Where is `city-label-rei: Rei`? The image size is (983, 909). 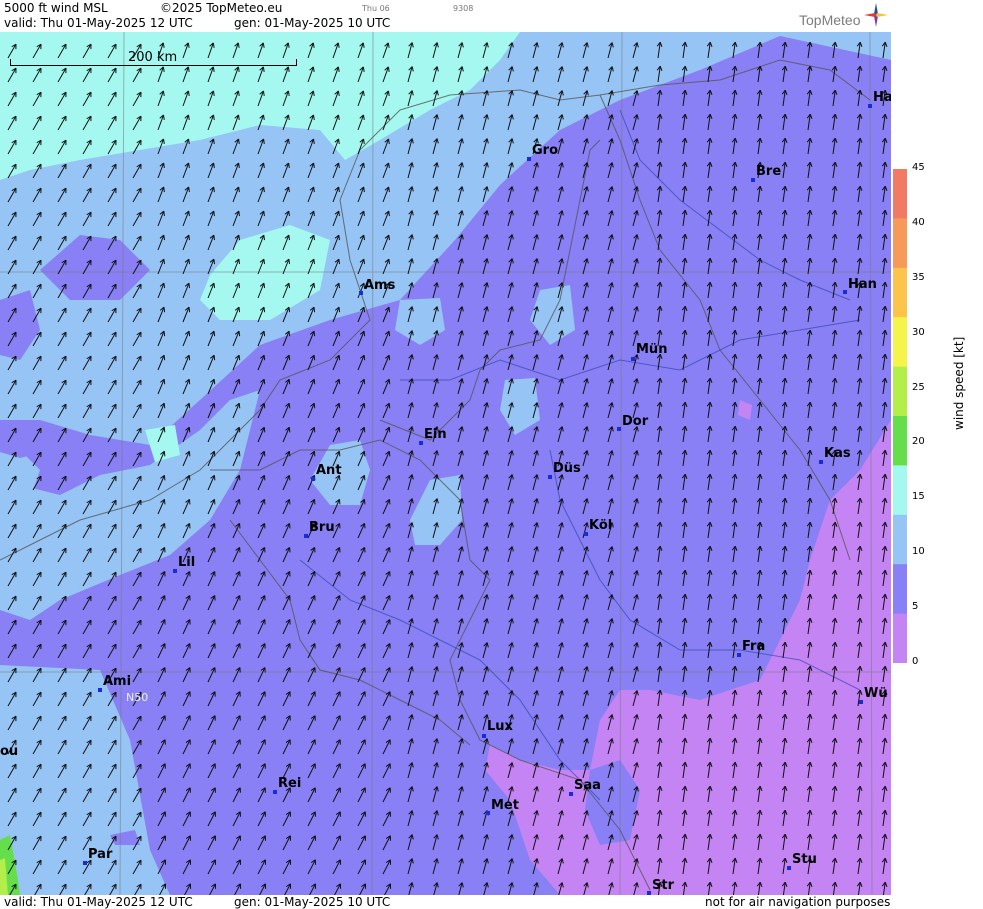 city-label-rei: Rei is located at coordinates (290, 783).